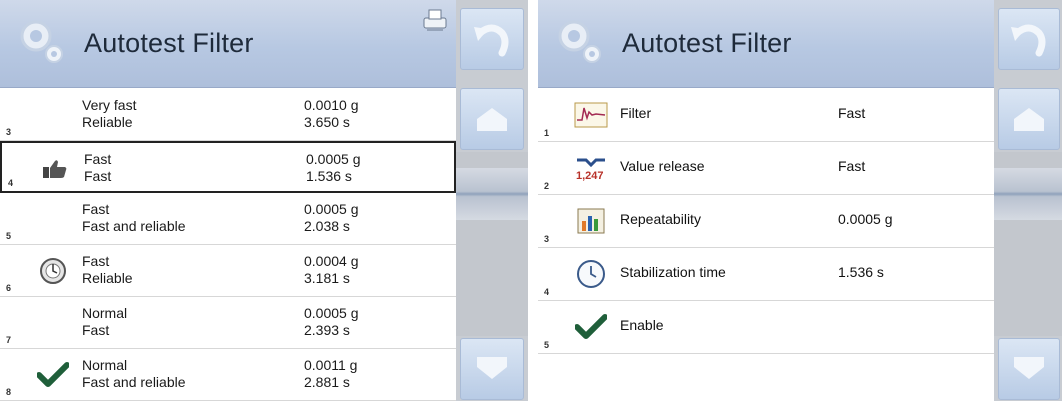 The image size is (1062, 401). I want to click on filter-icon, so click(591, 115).